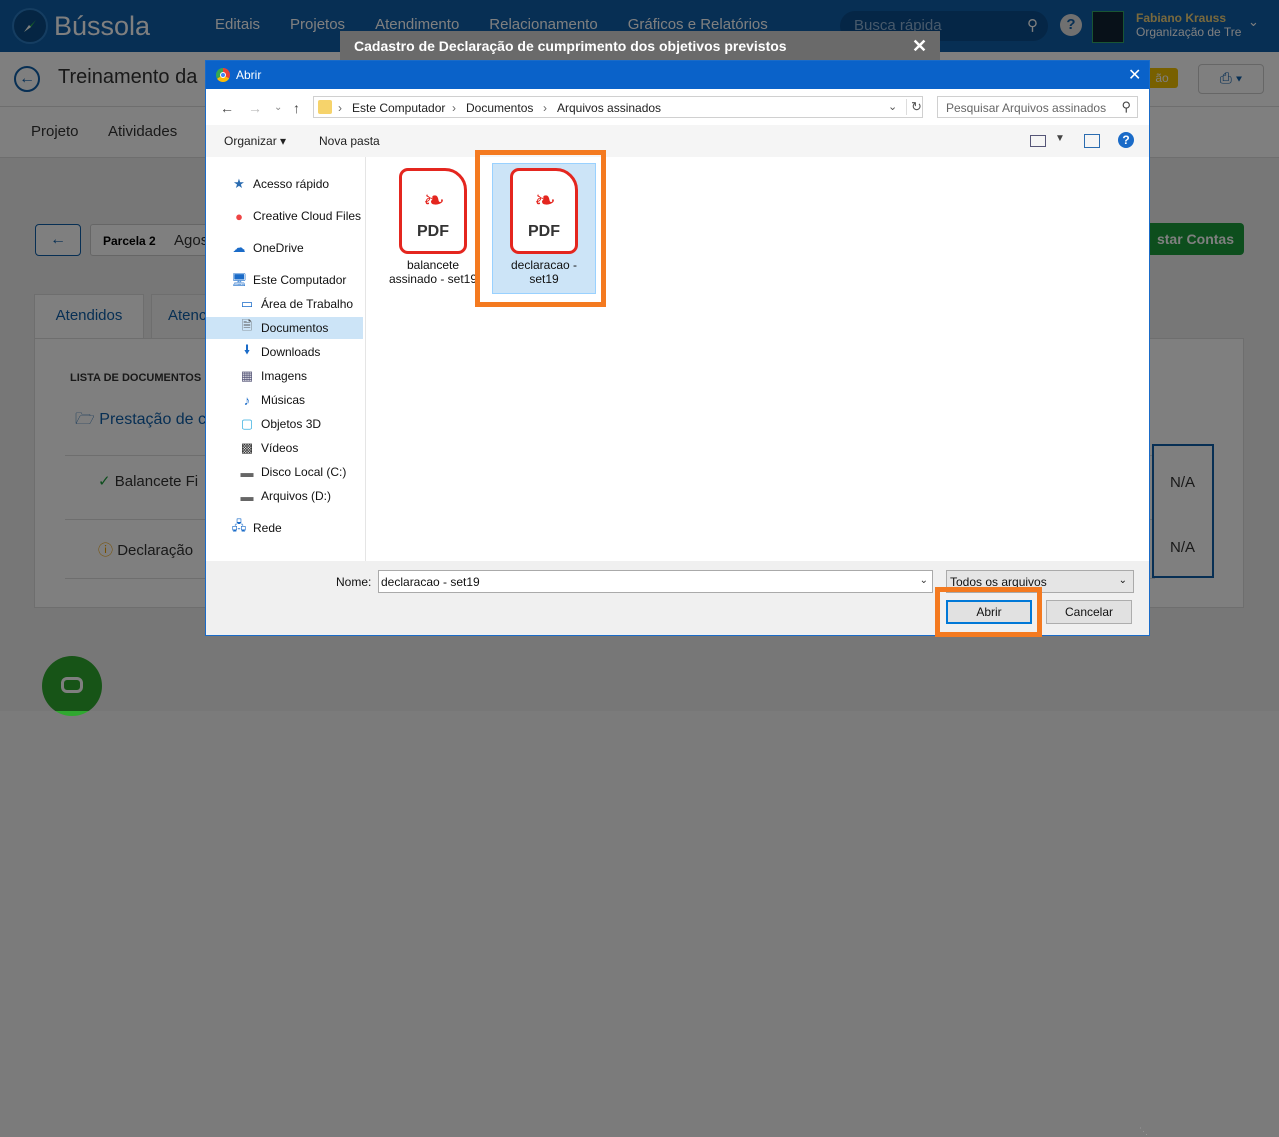  I want to click on network-icon: 🖧, so click(239, 525).